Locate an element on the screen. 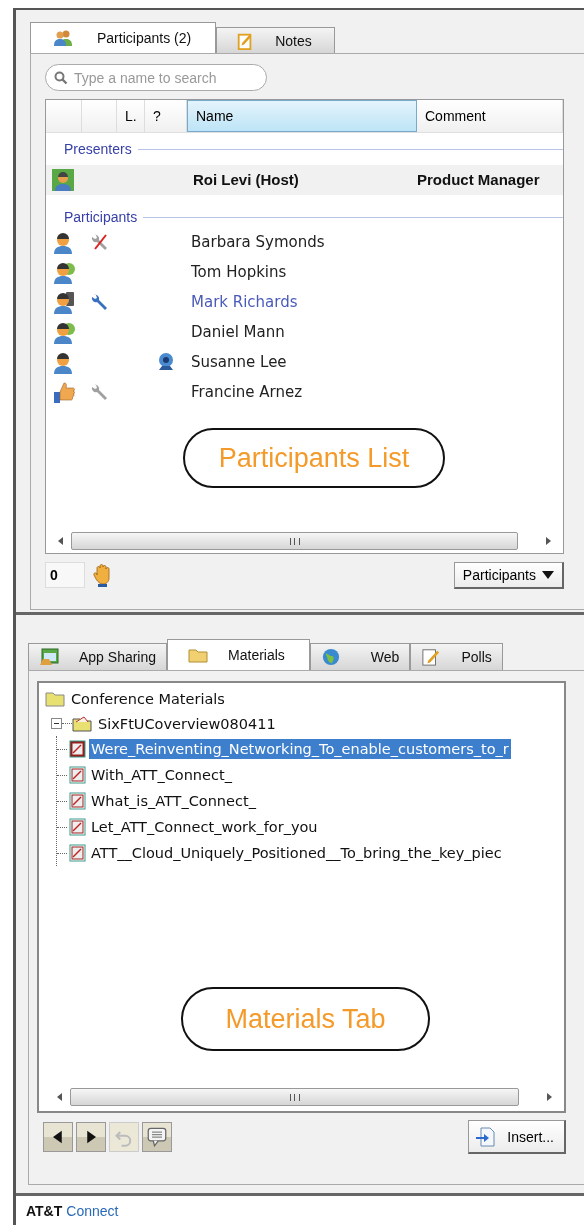 The width and height of the screenshot is (584, 1231). tab: Materials is located at coordinates (238, 654).